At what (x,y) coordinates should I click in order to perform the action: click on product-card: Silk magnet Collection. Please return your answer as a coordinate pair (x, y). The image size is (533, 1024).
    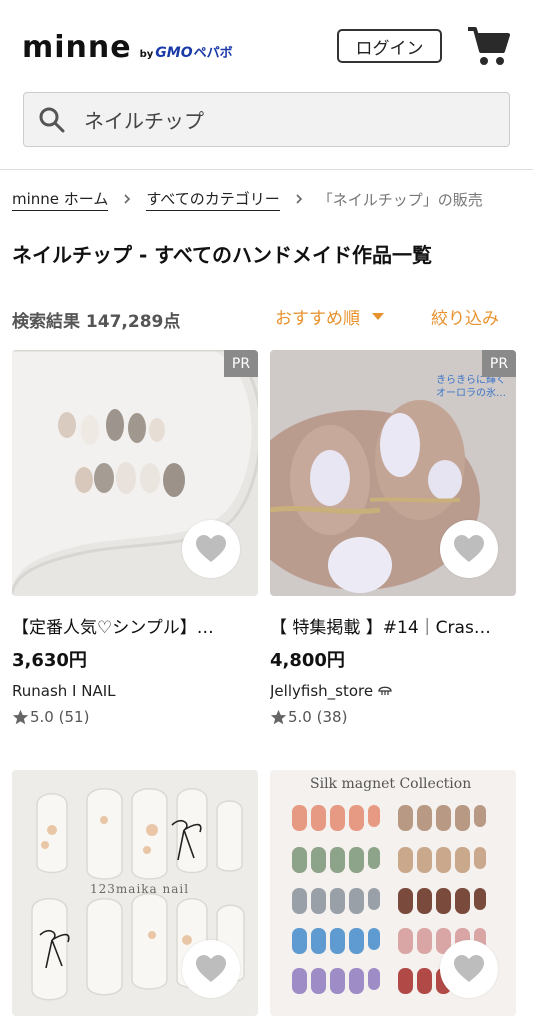
    Looking at the image, I should click on (393, 893).